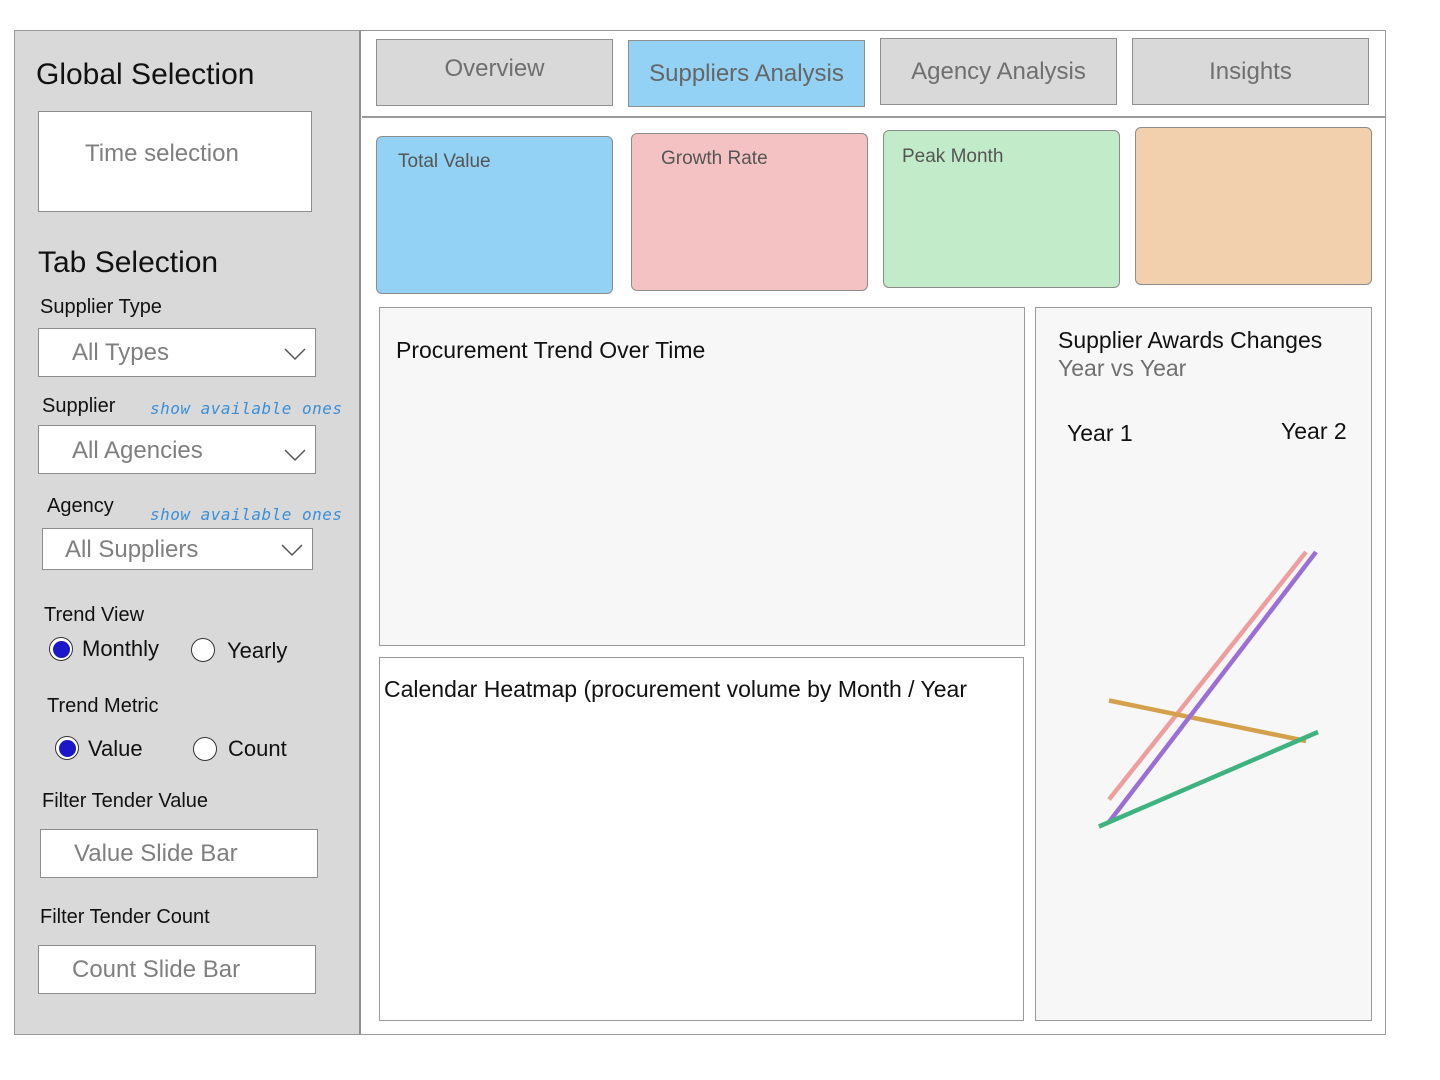 This screenshot has width=1440, height=1080. What do you see at coordinates (953, 156) in the screenshot?
I see `kpi-label: Peak Month` at bounding box center [953, 156].